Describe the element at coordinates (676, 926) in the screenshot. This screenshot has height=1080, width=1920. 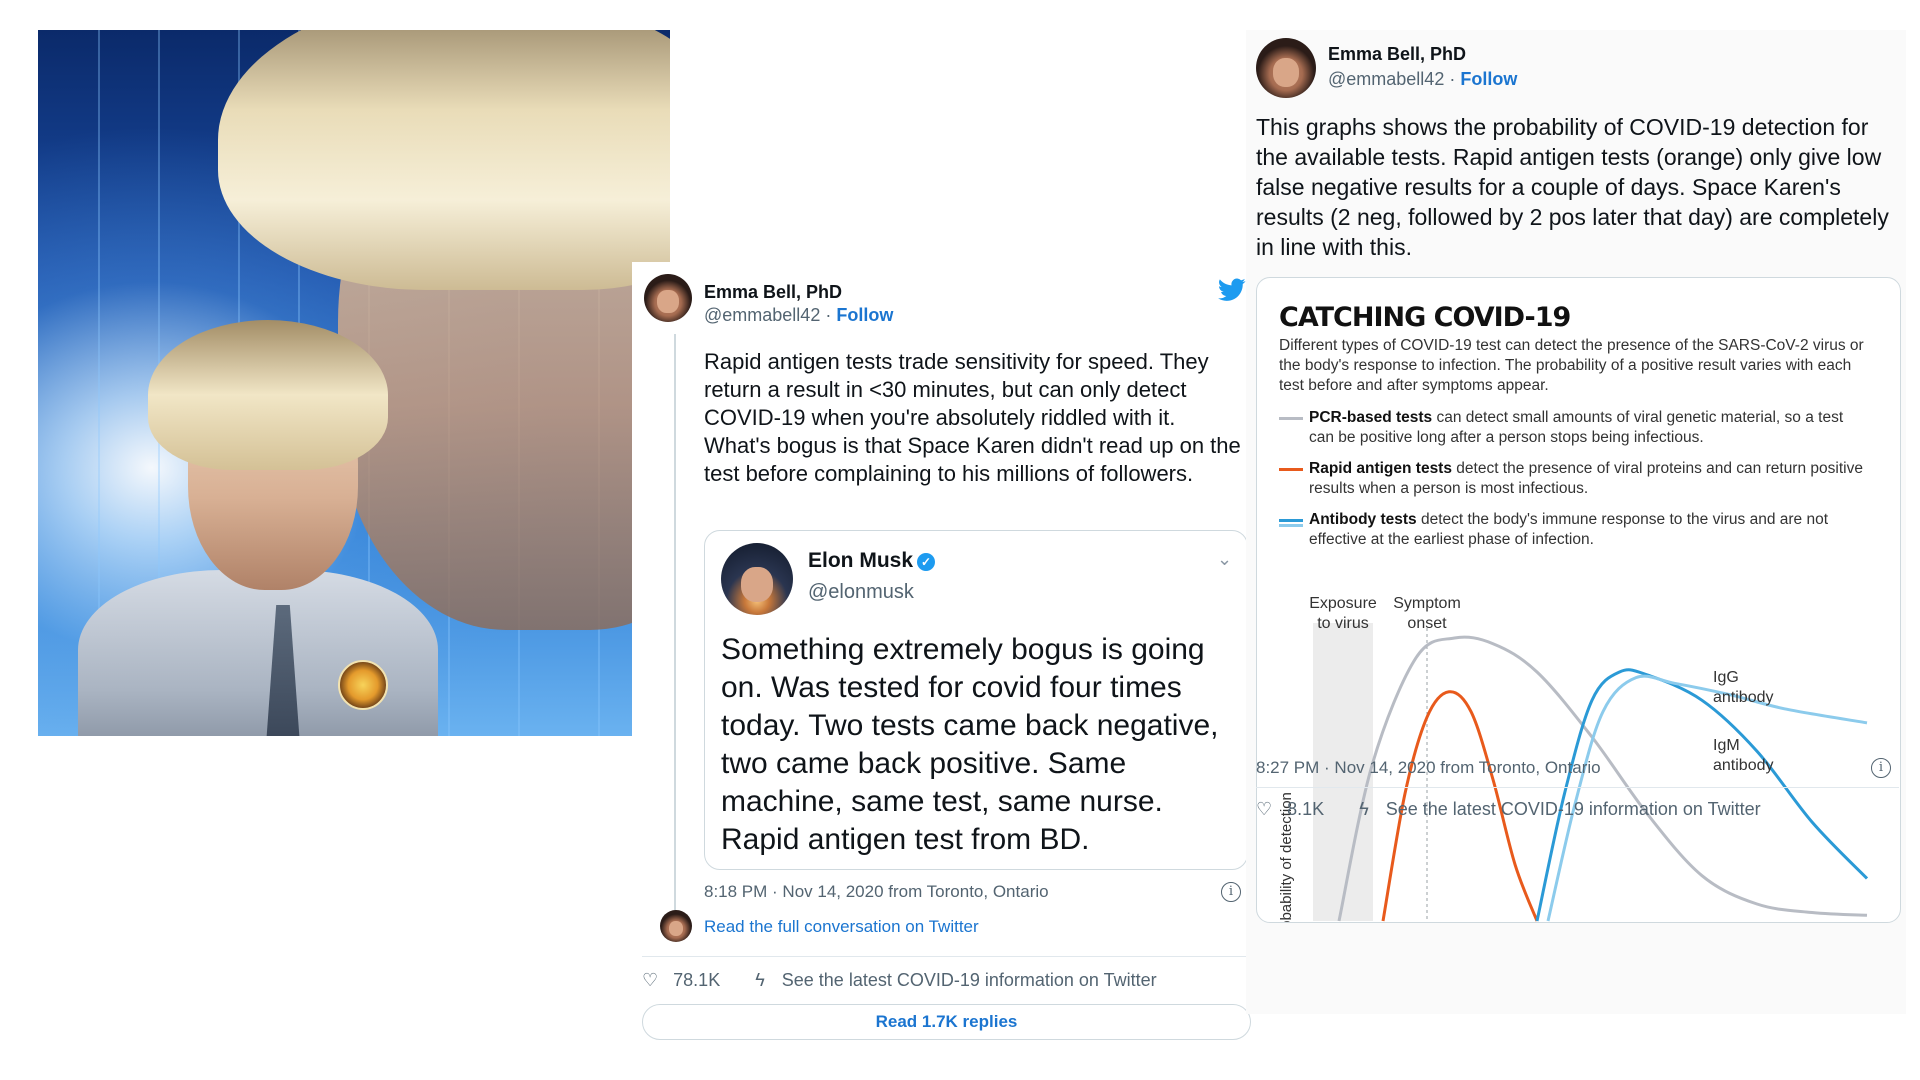
I see `conversation-avatar` at that location.